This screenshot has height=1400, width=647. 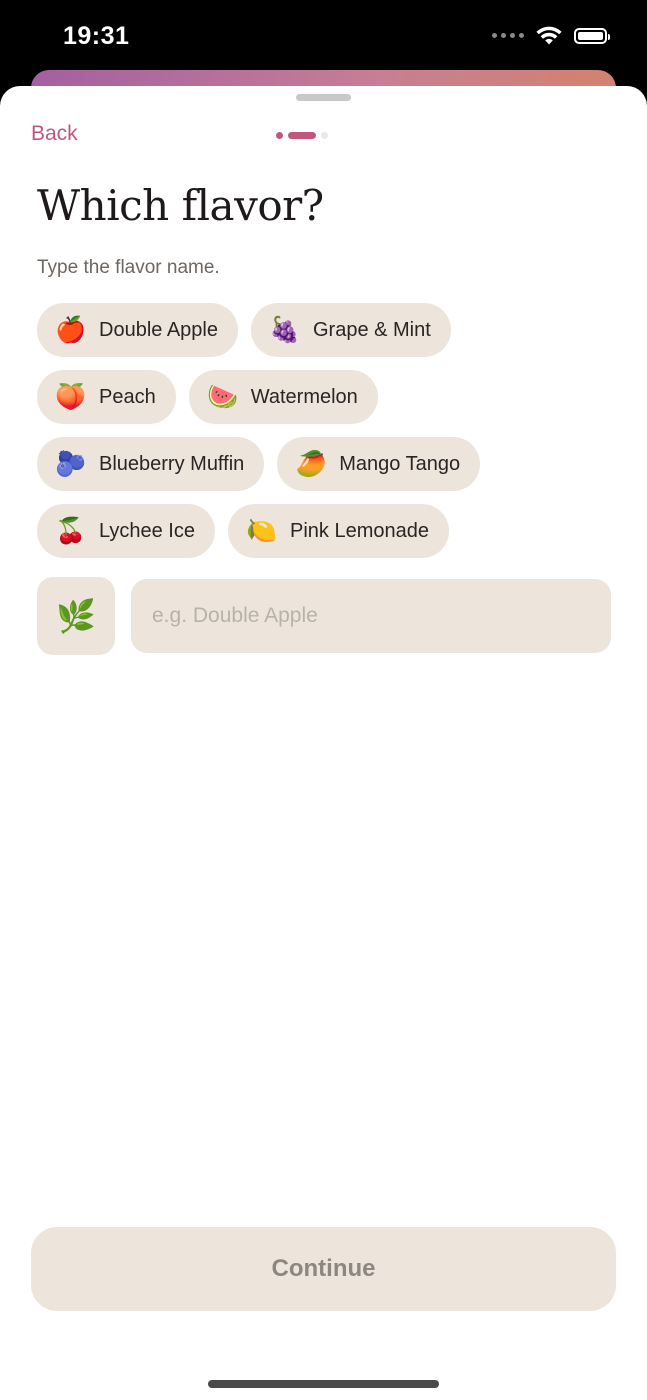 What do you see at coordinates (371, 616) in the screenshot?
I see `flavor-name-input` at bounding box center [371, 616].